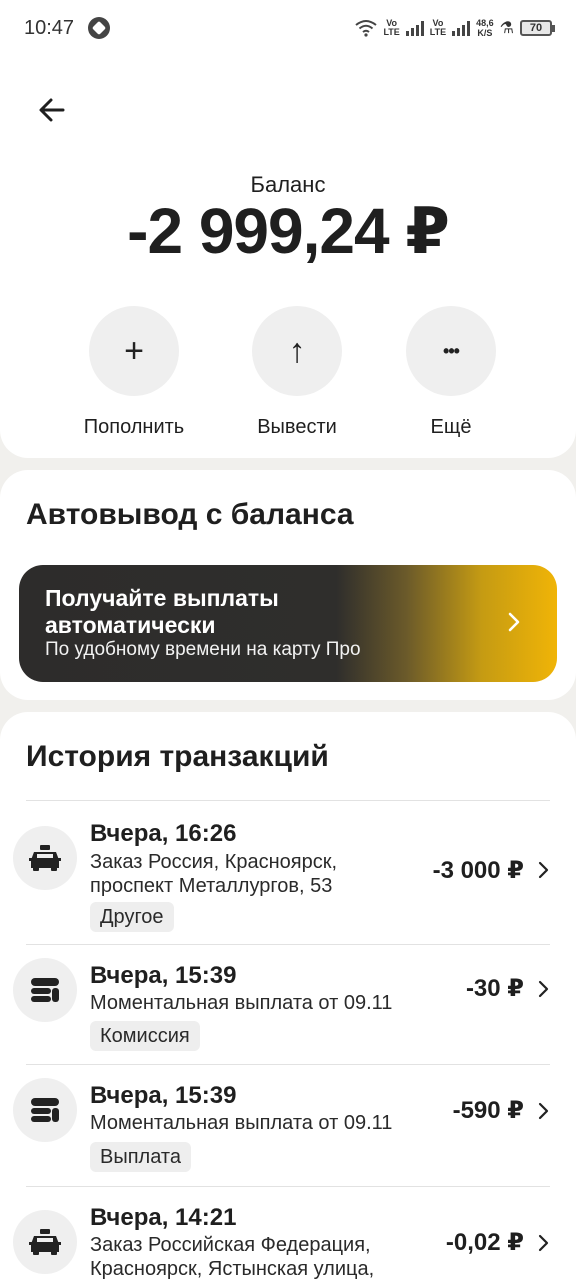 The width and height of the screenshot is (576, 1280). Describe the element at coordinates (163, 833) in the screenshot. I see `transaction-date: Вчера, 16:26` at that location.